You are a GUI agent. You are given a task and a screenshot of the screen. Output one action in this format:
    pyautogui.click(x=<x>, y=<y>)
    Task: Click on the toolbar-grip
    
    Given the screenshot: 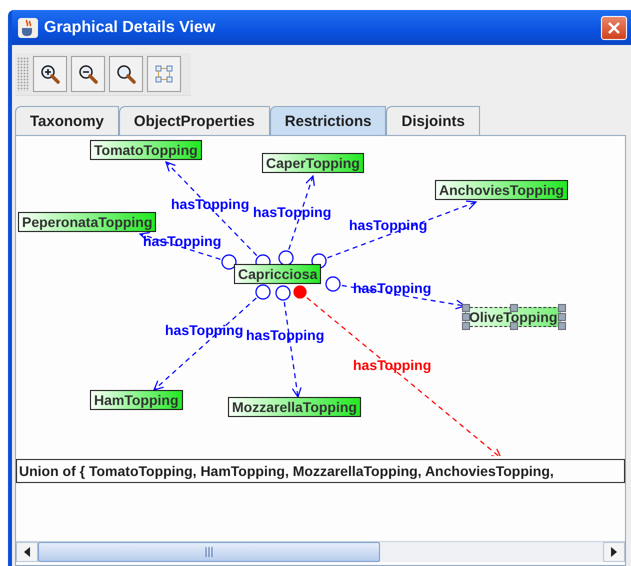 What is the action you would take?
    pyautogui.click(x=23, y=74)
    